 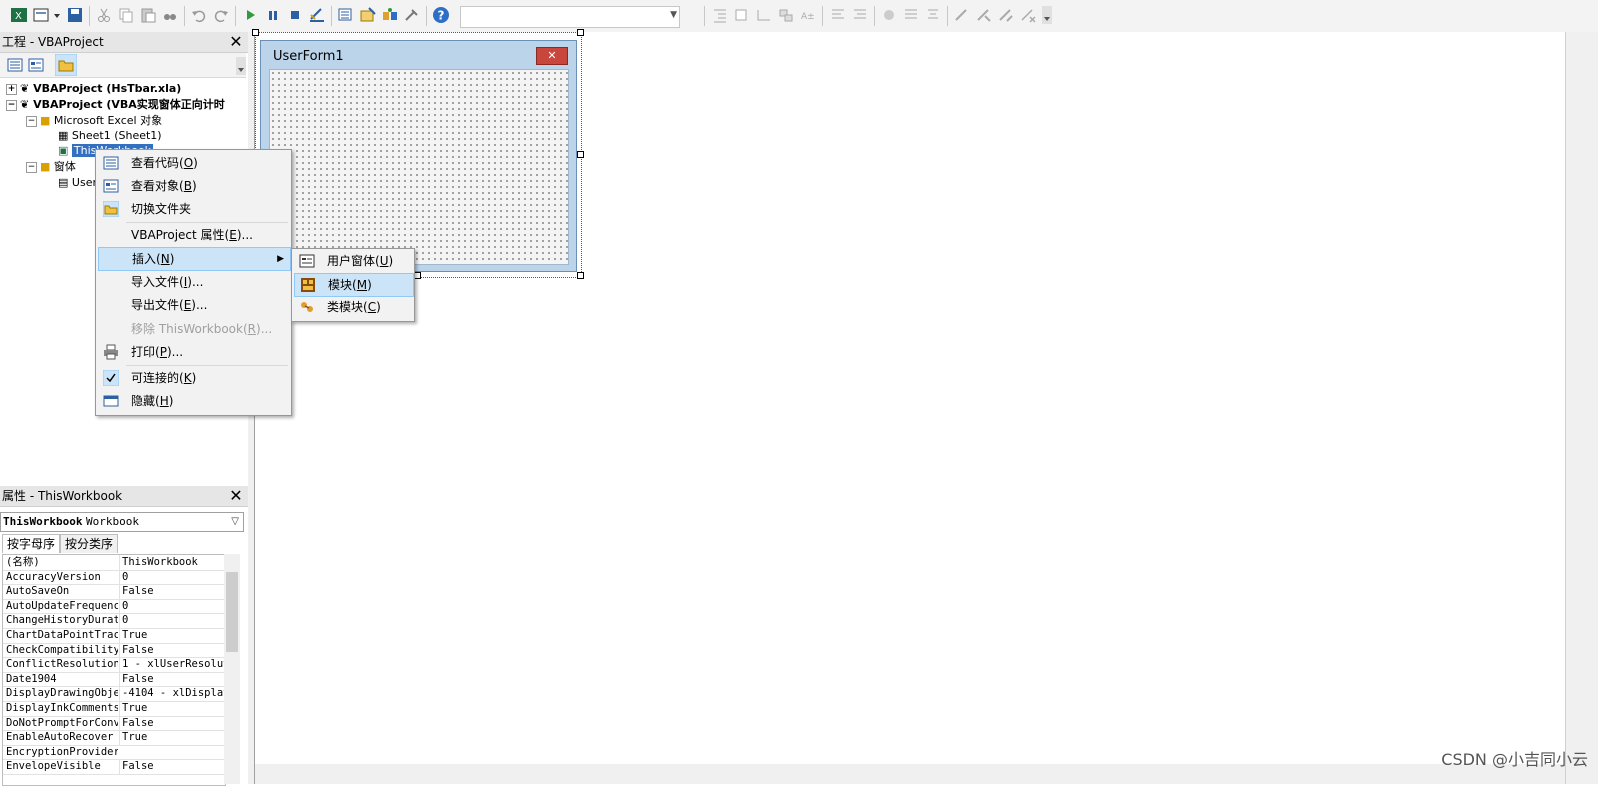 I want to click on quick-info-icon: A±, so click(x=808, y=15).